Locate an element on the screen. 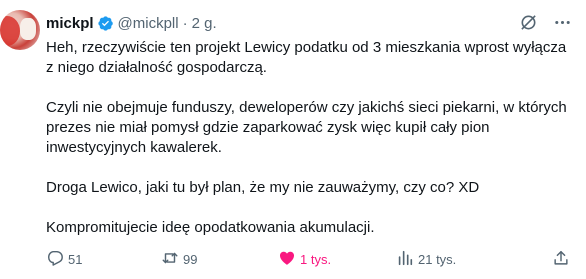 This screenshot has width=586, height=279. views-button: 21 tys. is located at coordinates (426, 259).